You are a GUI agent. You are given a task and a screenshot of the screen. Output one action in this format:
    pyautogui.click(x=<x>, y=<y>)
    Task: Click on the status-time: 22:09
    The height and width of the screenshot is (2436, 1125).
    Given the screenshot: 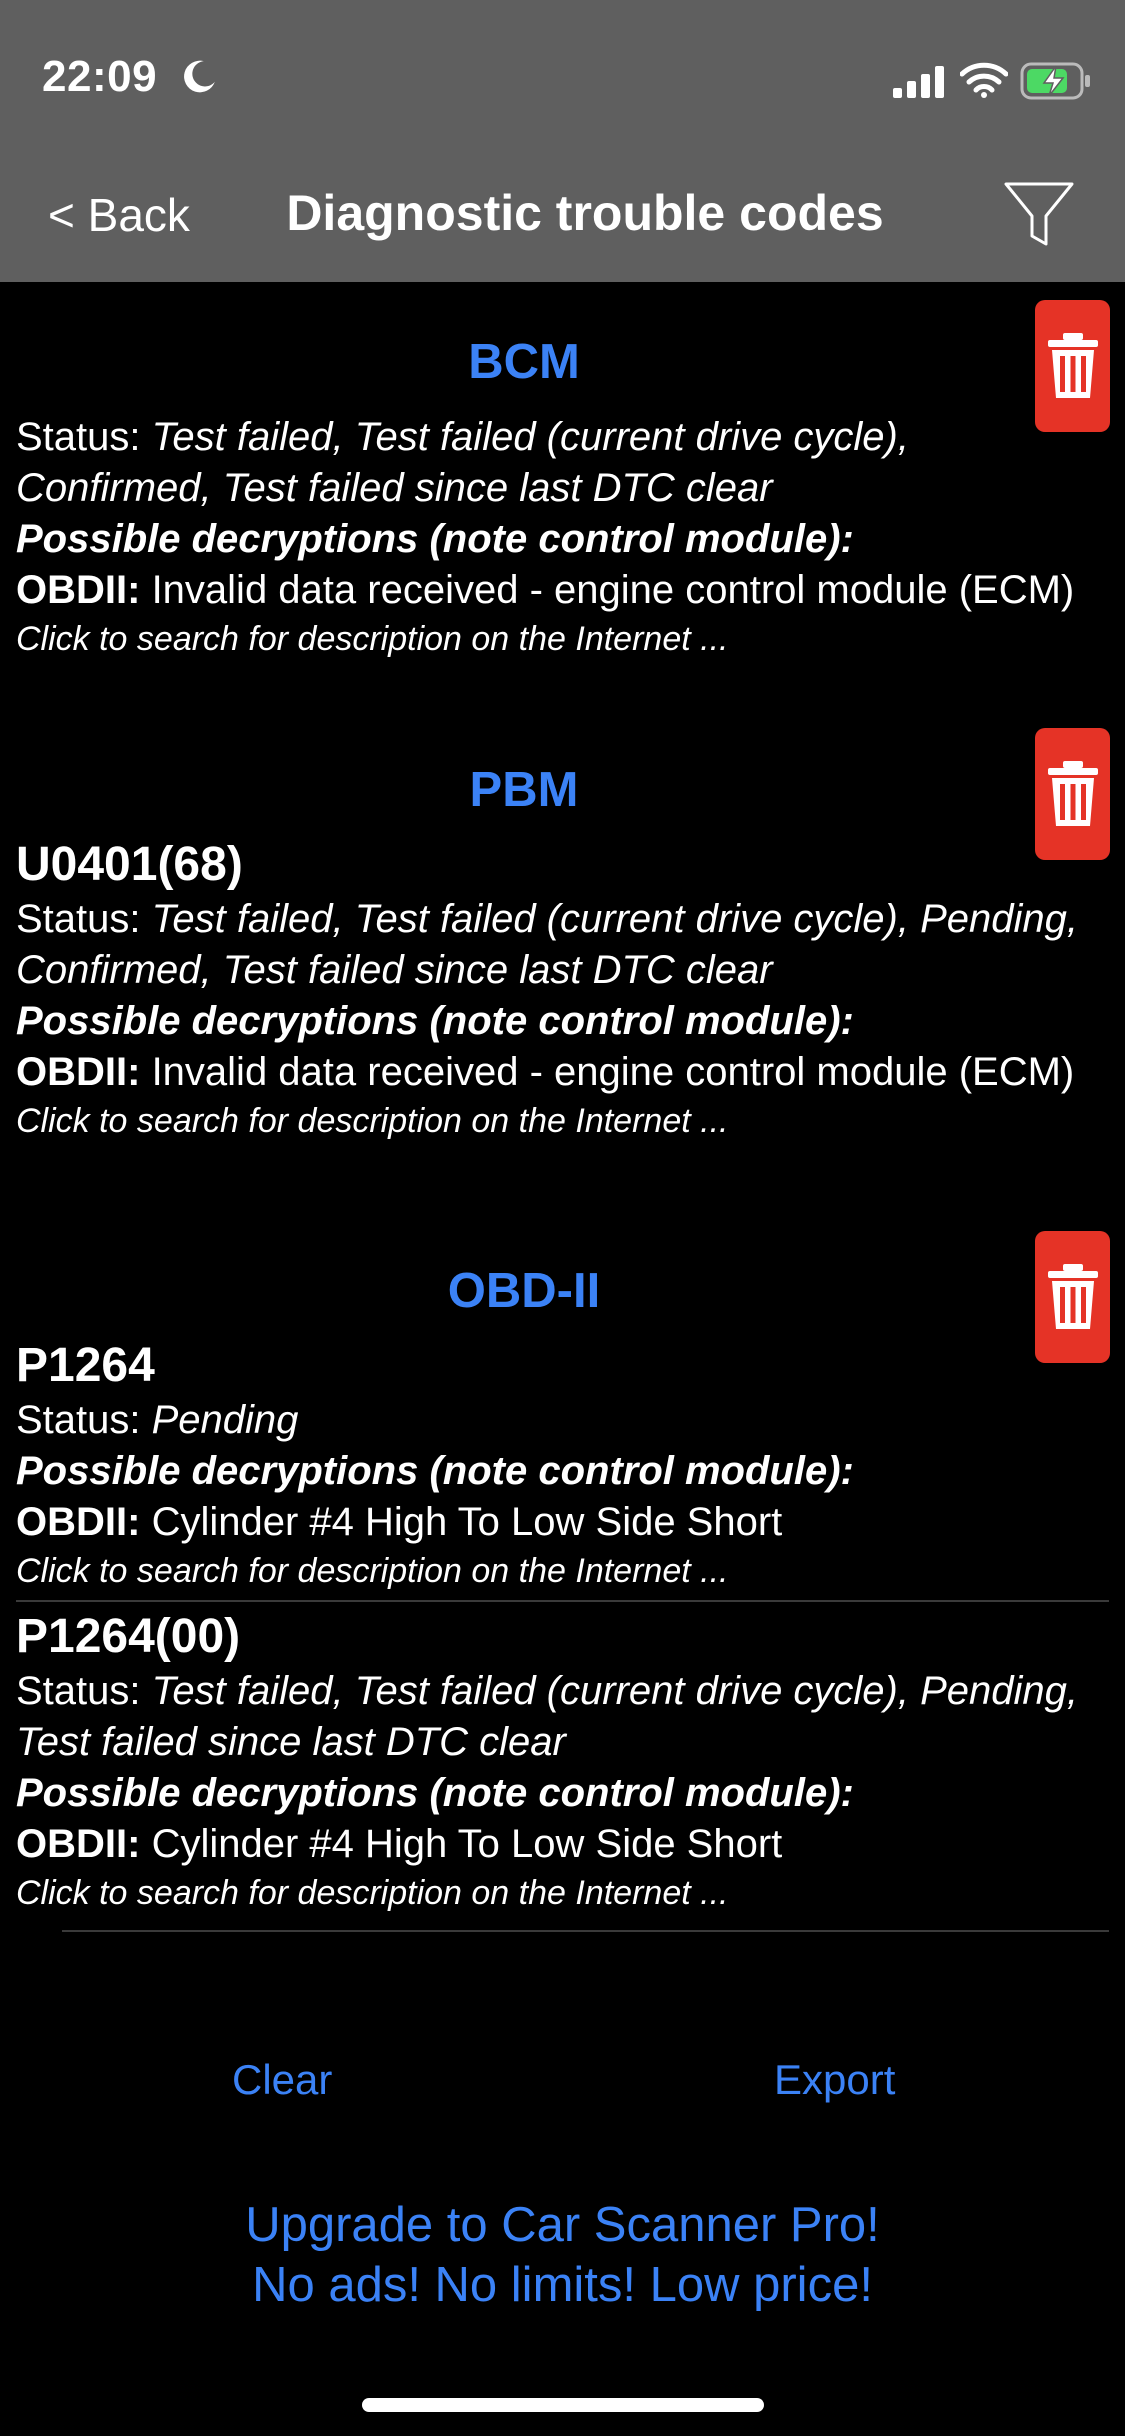 What is the action you would take?
    pyautogui.click(x=100, y=76)
    